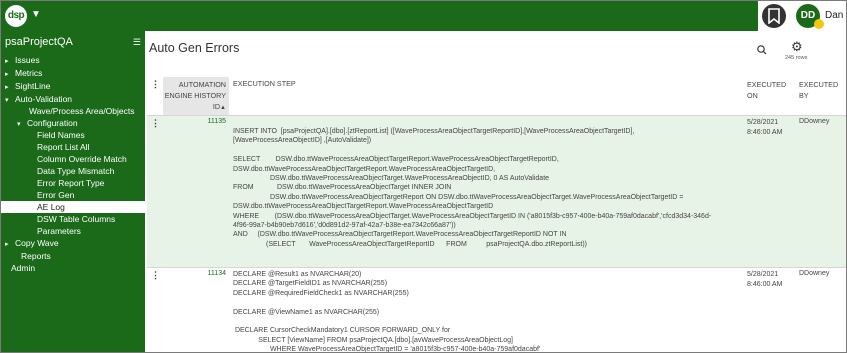 Image resolution: width=847 pixels, height=353 pixels. I want to click on rows-count: 245 rows, so click(796, 58).